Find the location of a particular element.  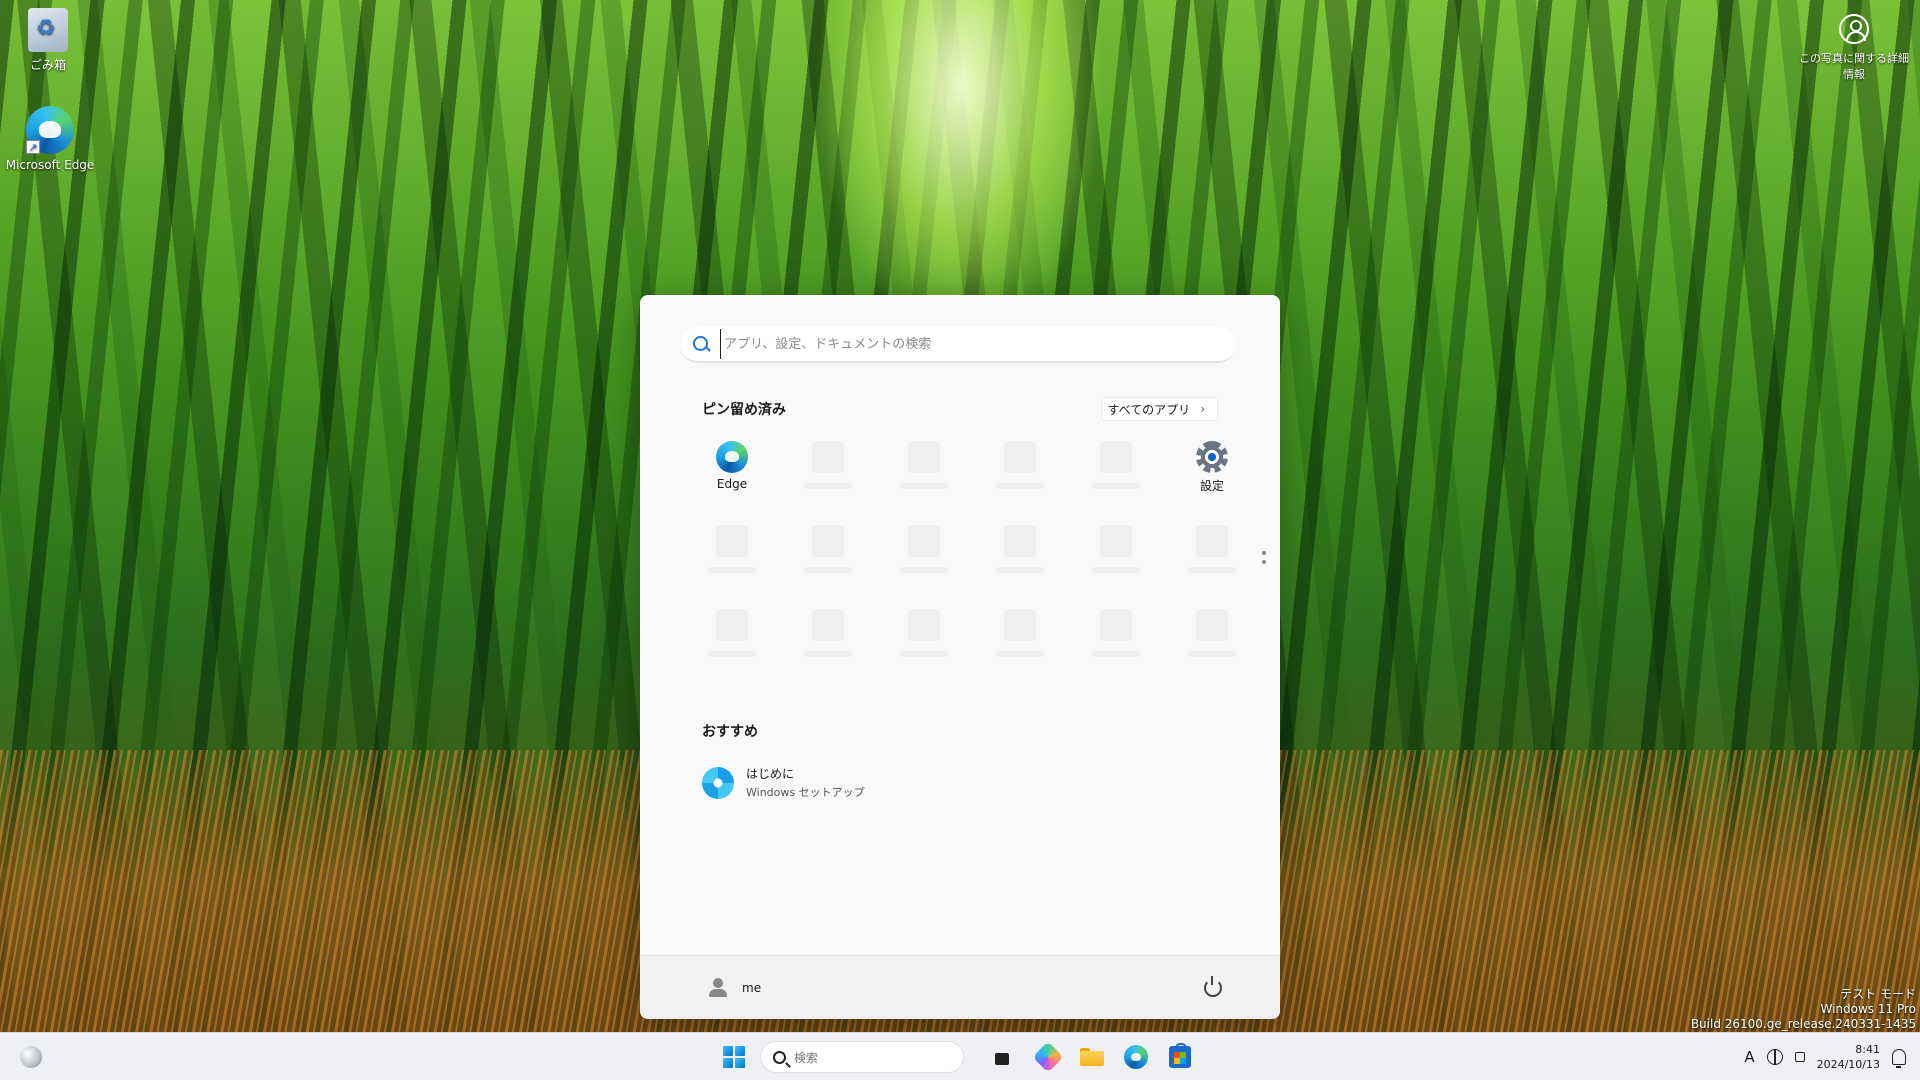

copilot-button is located at coordinates (1048, 1057).